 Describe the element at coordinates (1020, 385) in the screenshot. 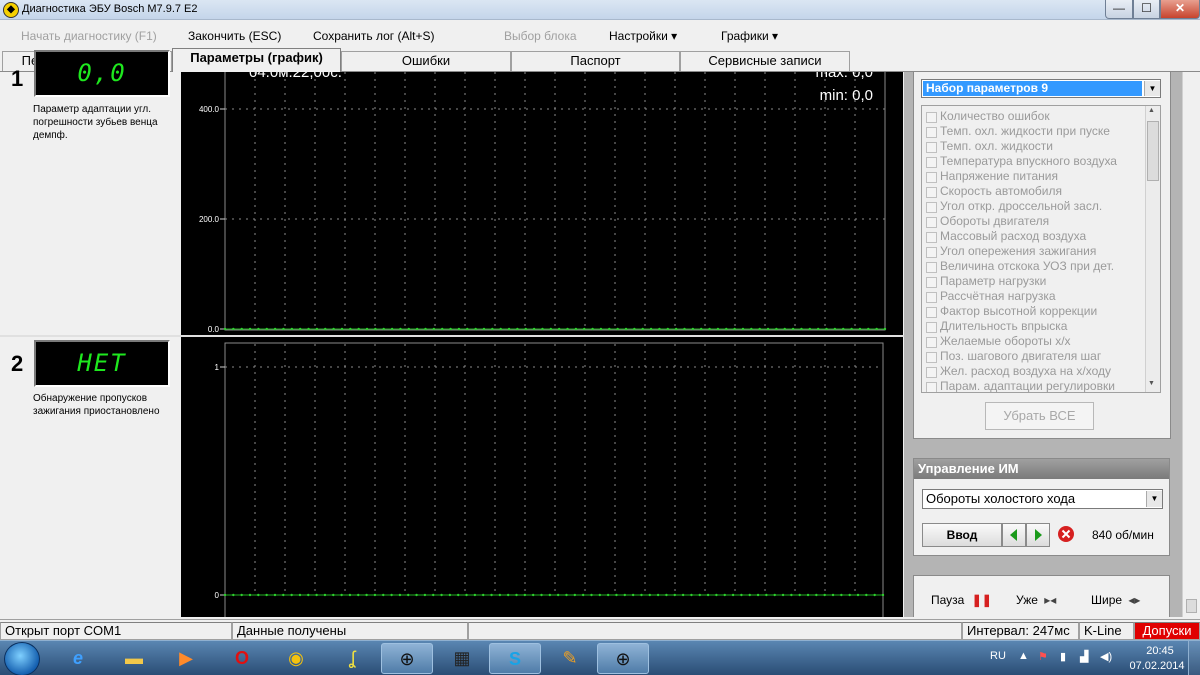

I see `parameter-checkbox: Парам. адаптации регулировки` at that location.